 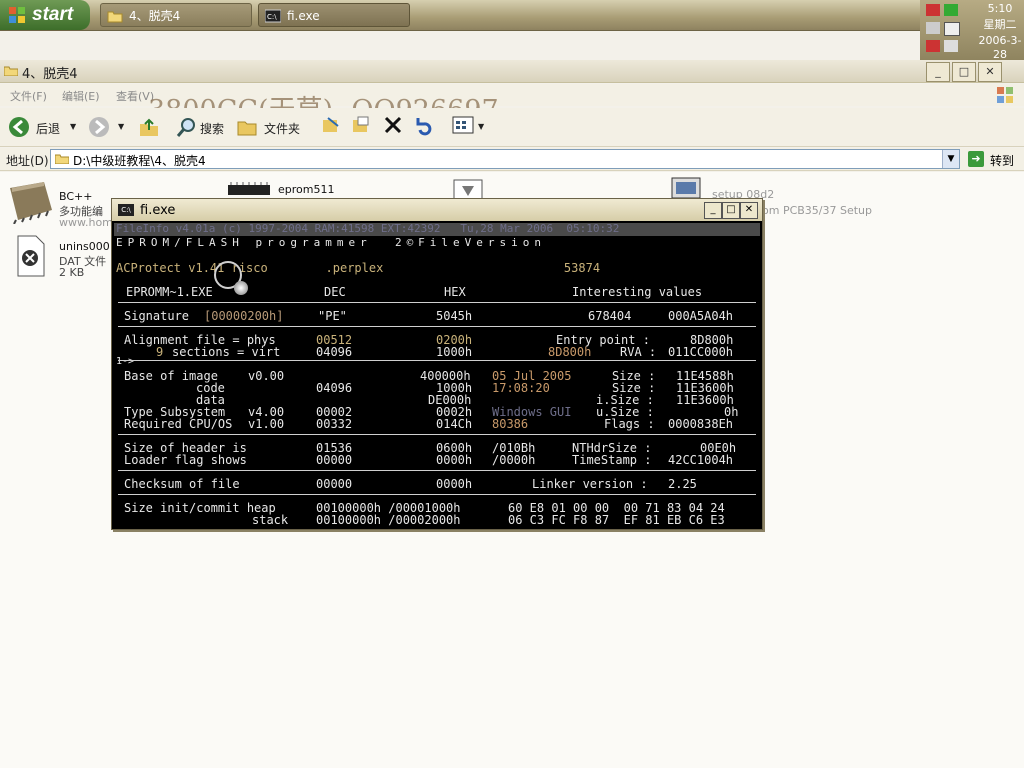 What do you see at coordinates (334, 15) in the screenshot?
I see `task-button-fi: C:\ fi.exe` at bounding box center [334, 15].